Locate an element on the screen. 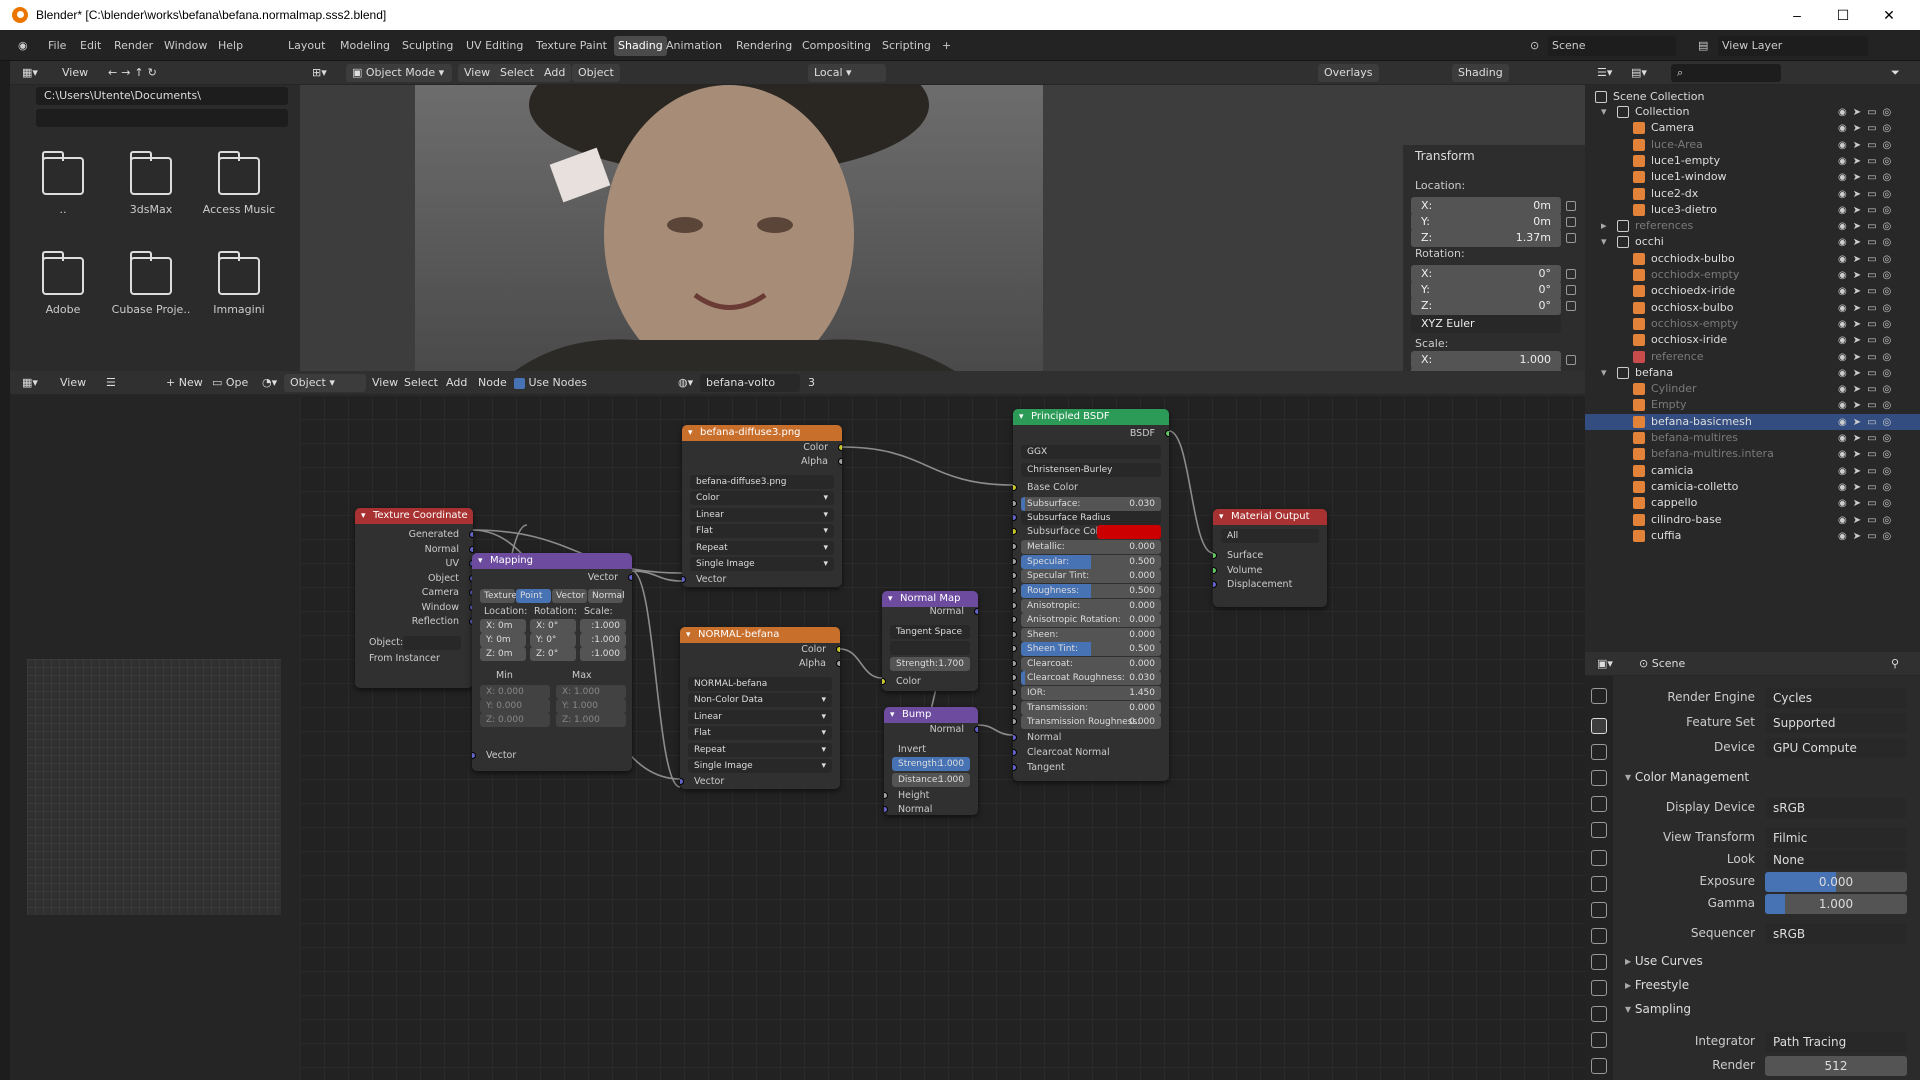  outliner-row-reference: reference ◉➤▭◎ is located at coordinates (1752, 357).